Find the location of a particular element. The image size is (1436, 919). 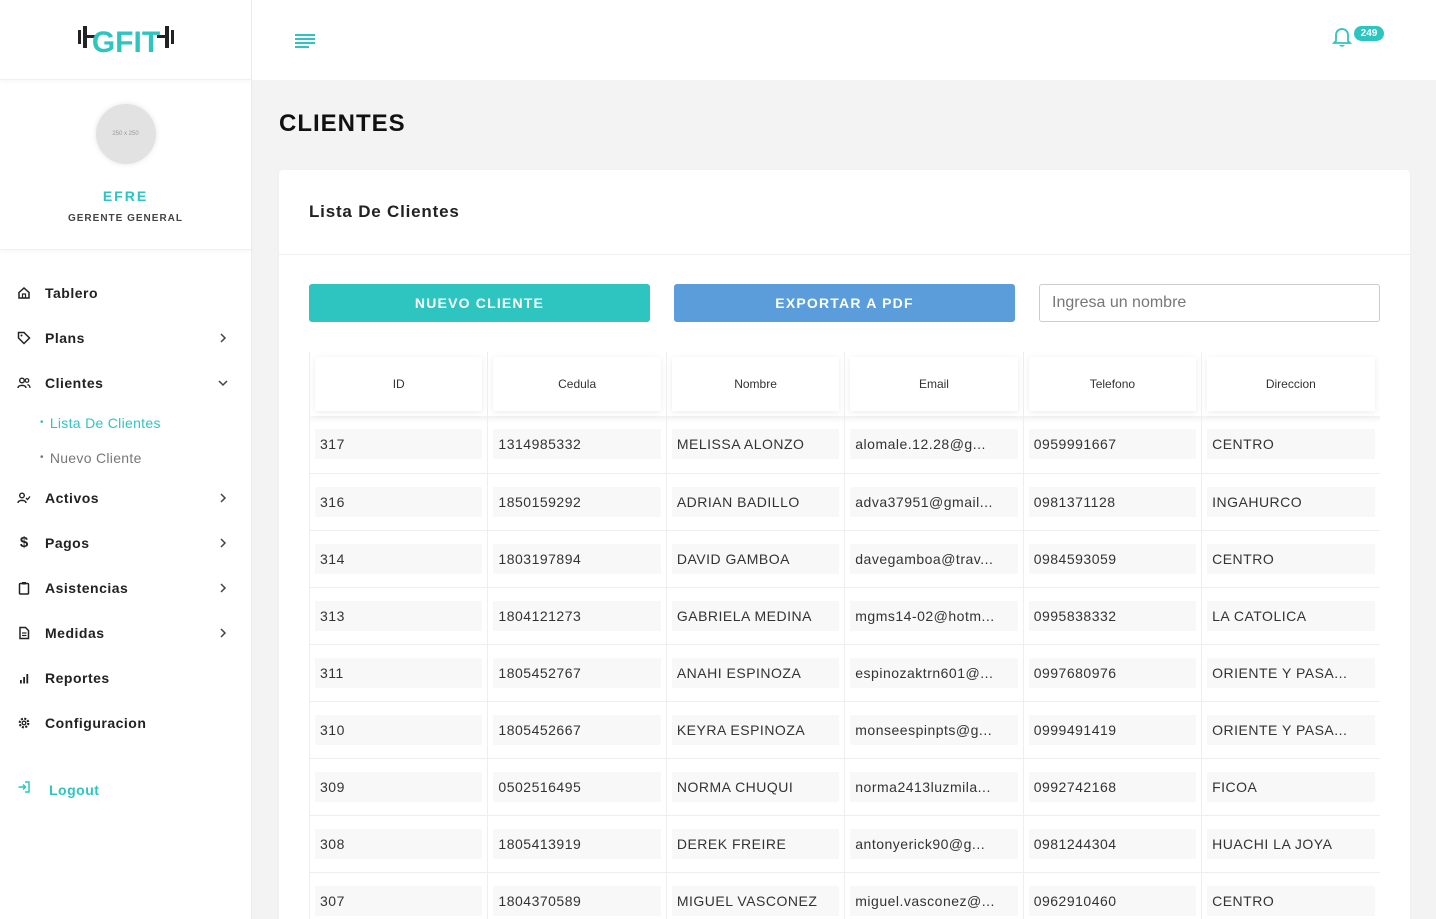

table-cell: 1805452767 is located at coordinates (577, 673).